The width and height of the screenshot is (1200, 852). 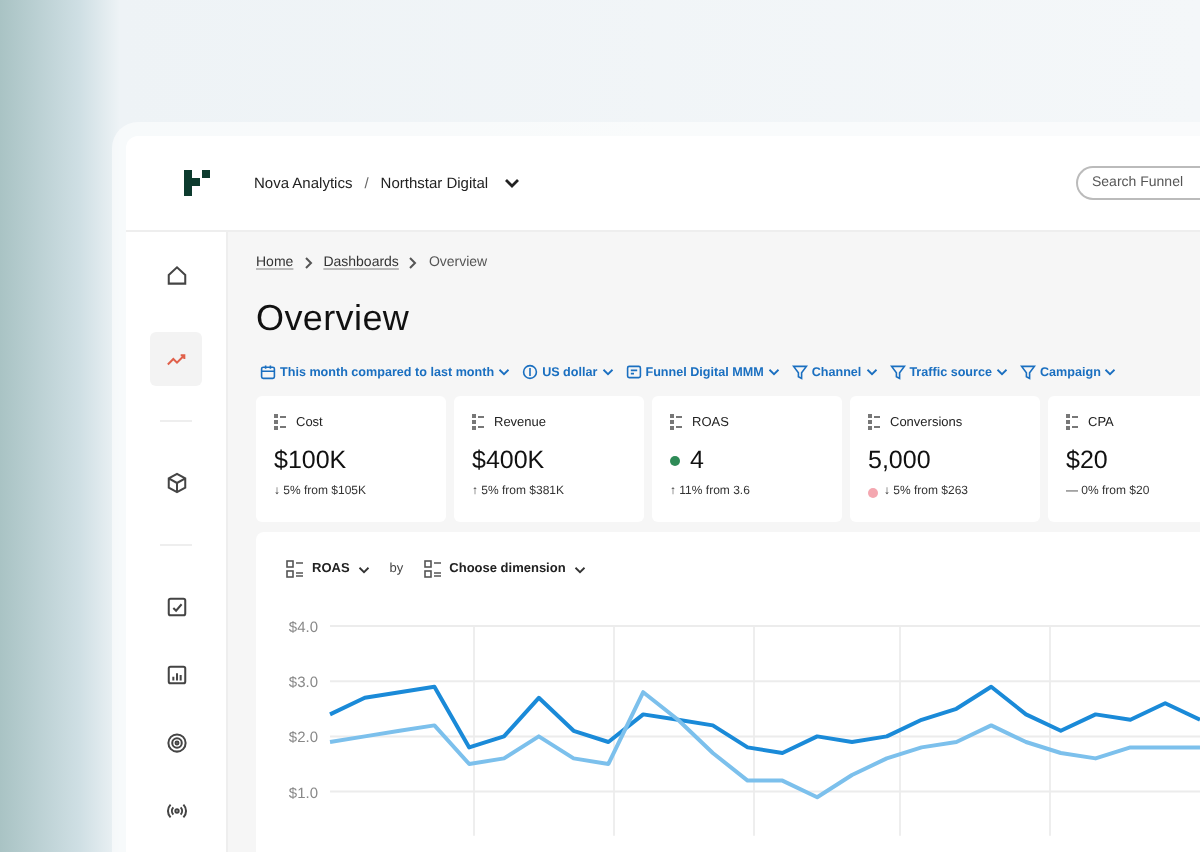 What do you see at coordinates (176, 743) in the screenshot?
I see `target-icon` at bounding box center [176, 743].